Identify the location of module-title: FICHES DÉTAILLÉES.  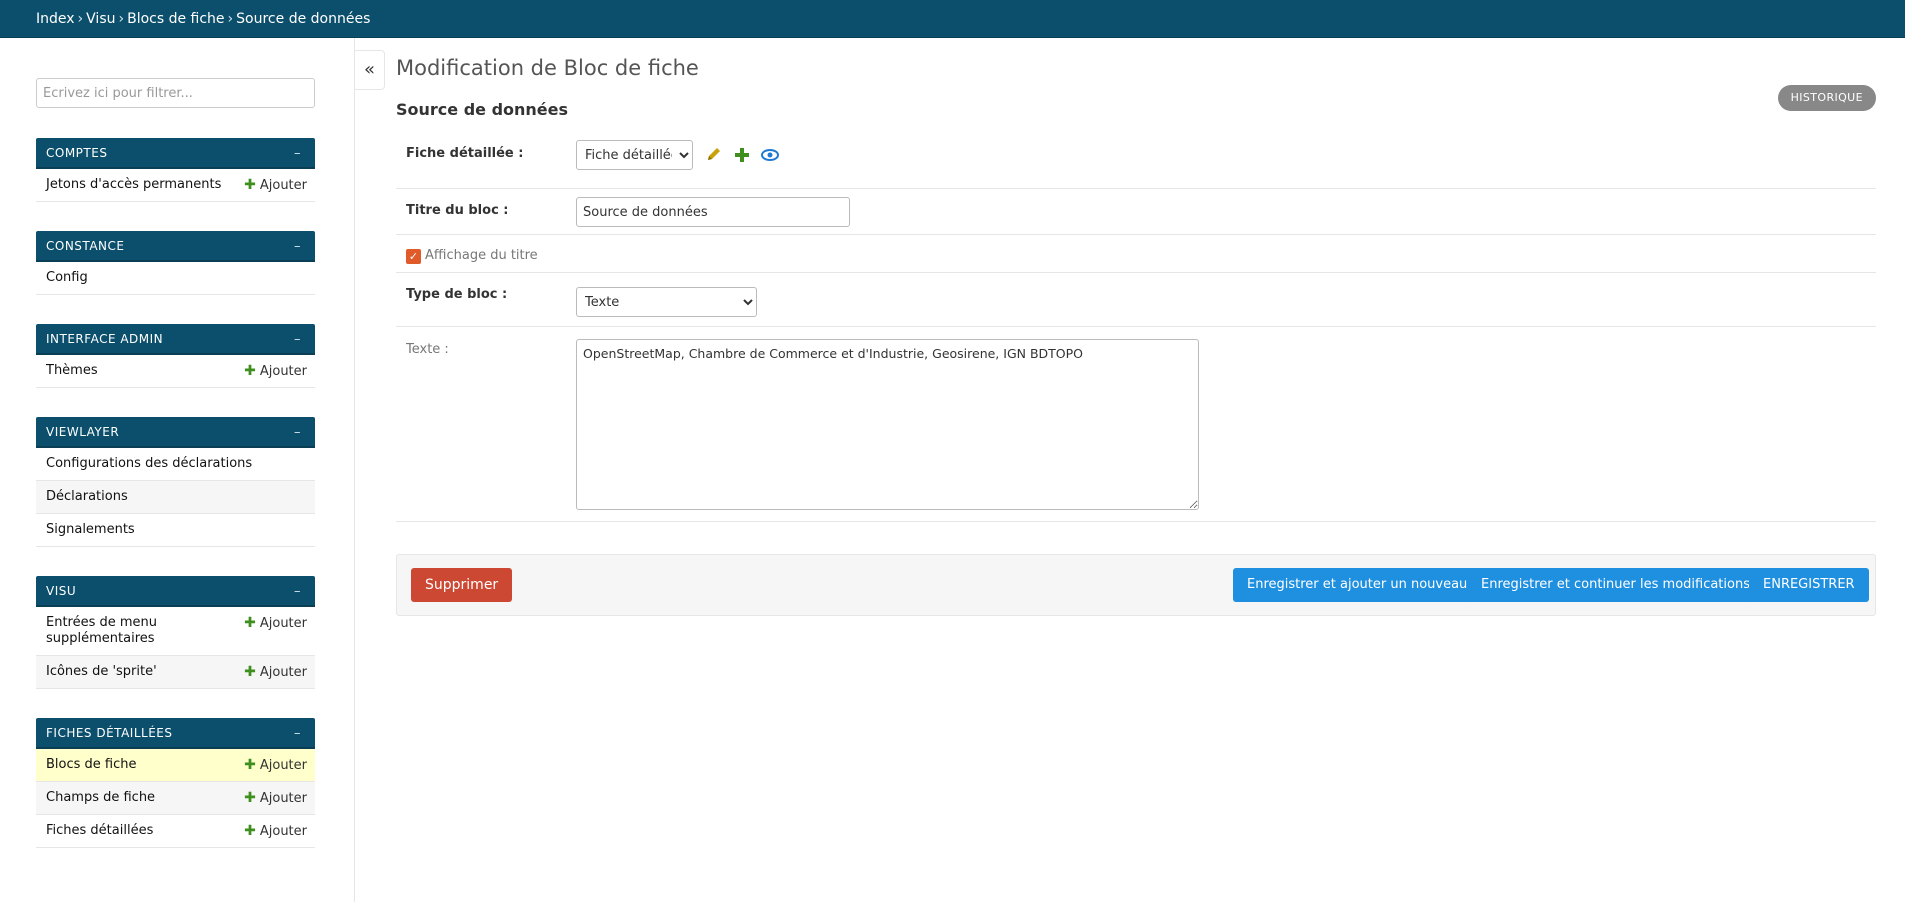
(109, 733).